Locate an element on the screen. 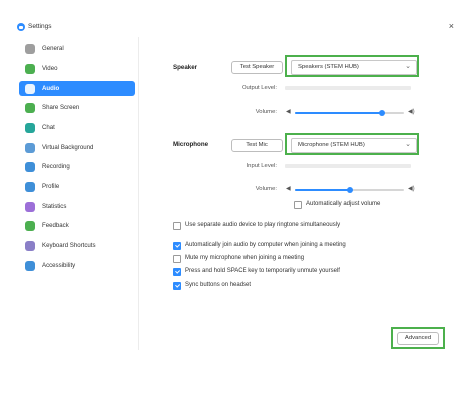  sidebar-item-statistics: Statistics is located at coordinates (77, 206).